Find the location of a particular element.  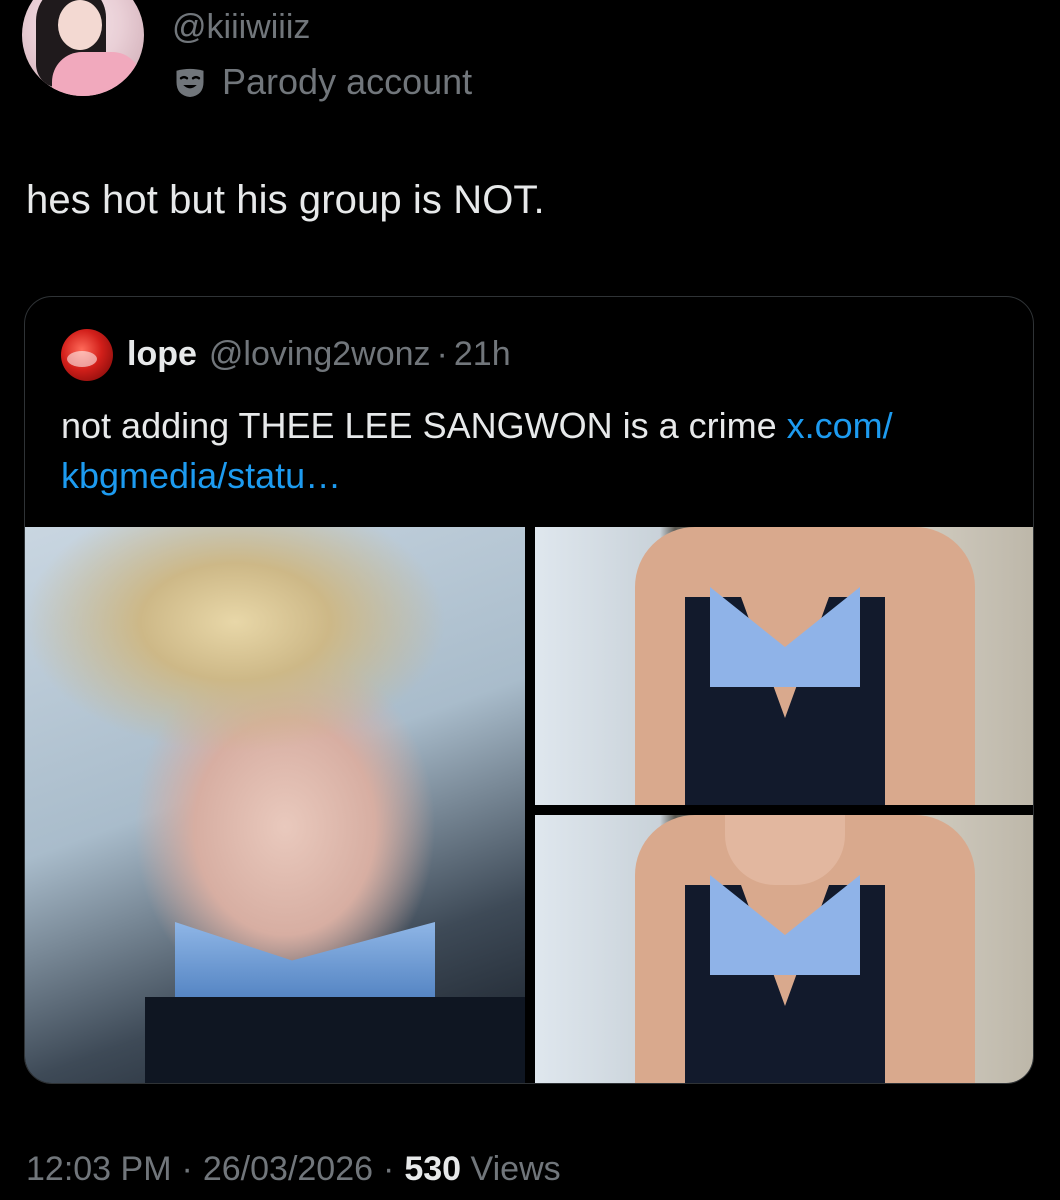

views-label: Views is located at coordinates (515, 1169).